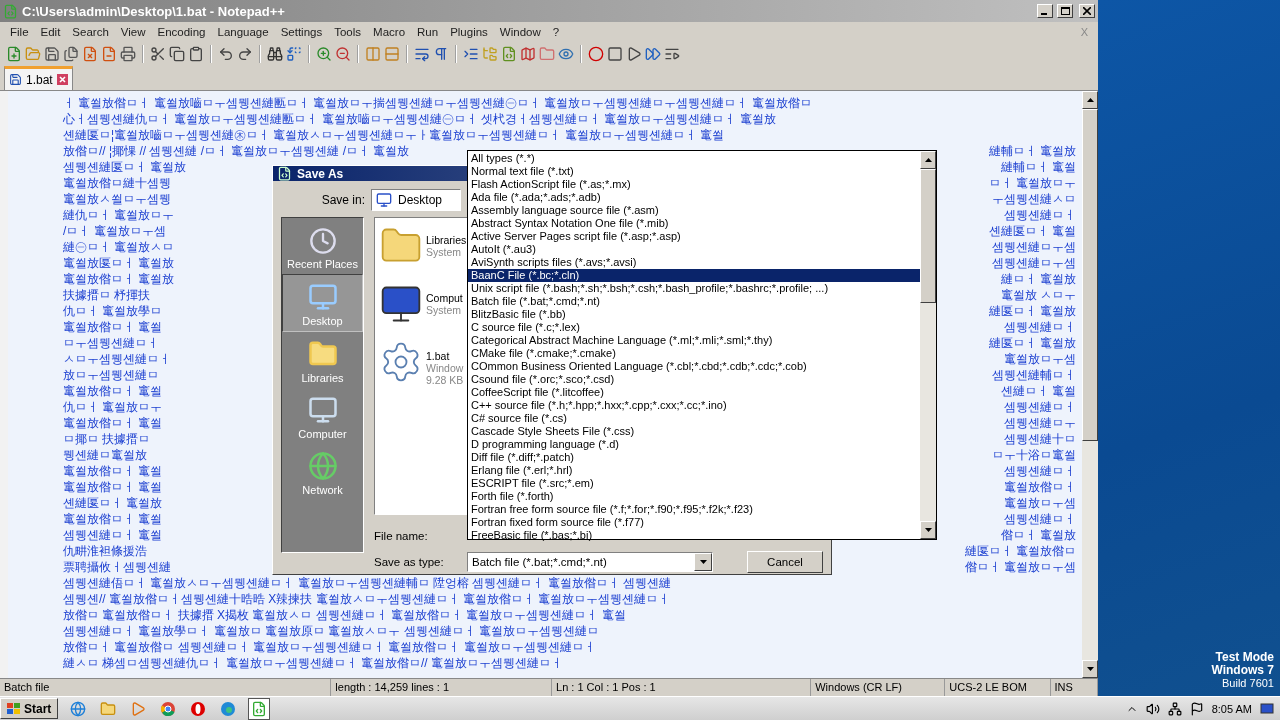 The height and width of the screenshot is (720, 1280). Describe the element at coordinates (158, 54) in the screenshot. I see `scissors-icon` at that location.